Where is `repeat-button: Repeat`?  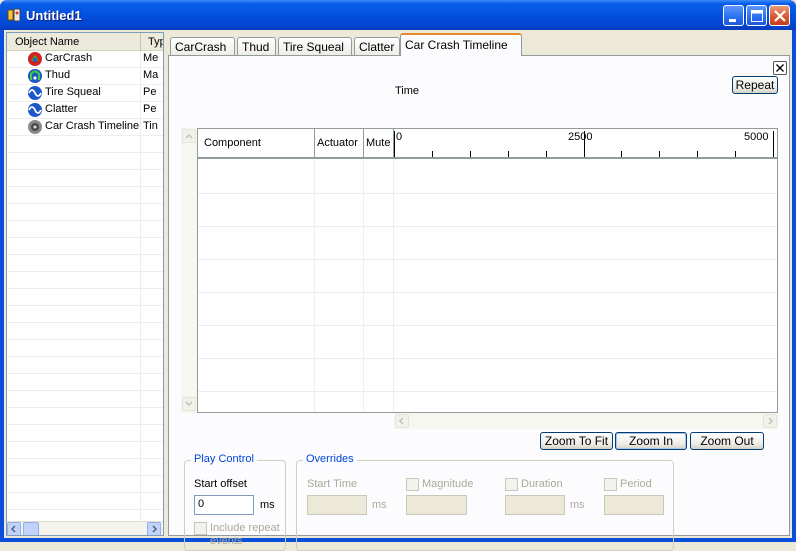 repeat-button: Repeat is located at coordinates (755, 85).